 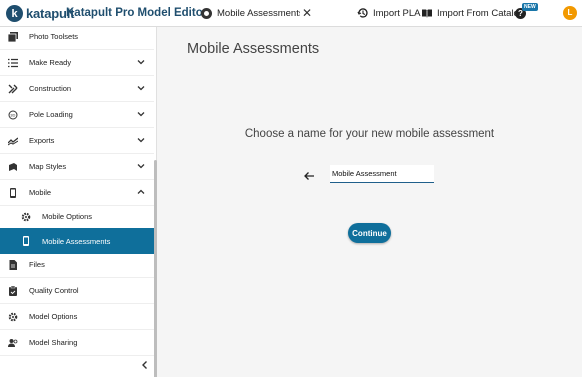 What do you see at coordinates (13, 89) in the screenshot?
I see `tools-icon` at bounding box center [13, 89].